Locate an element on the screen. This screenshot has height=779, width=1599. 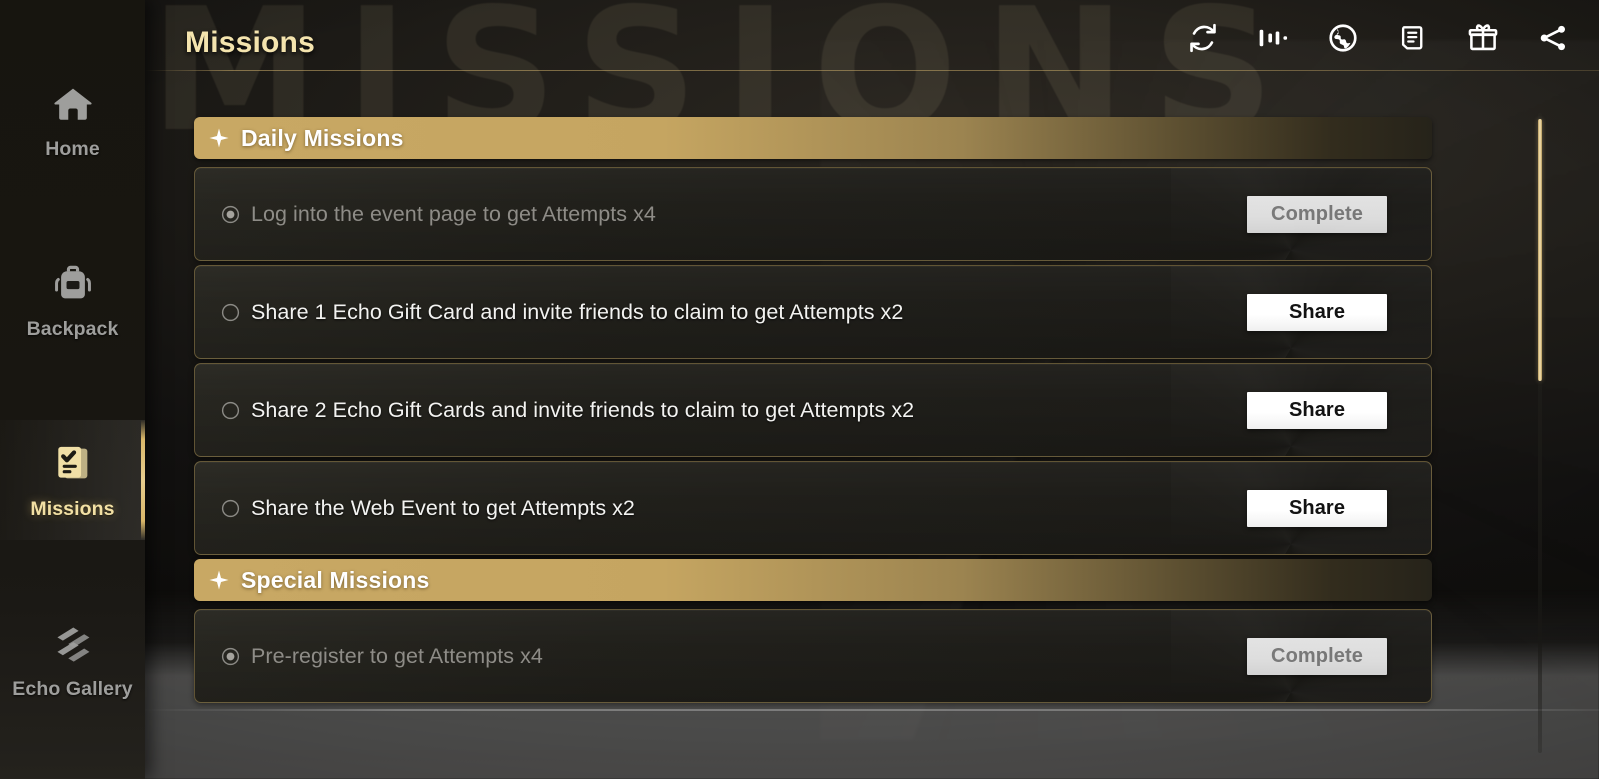
ranking-icon is located at coordinates (1273, 38).